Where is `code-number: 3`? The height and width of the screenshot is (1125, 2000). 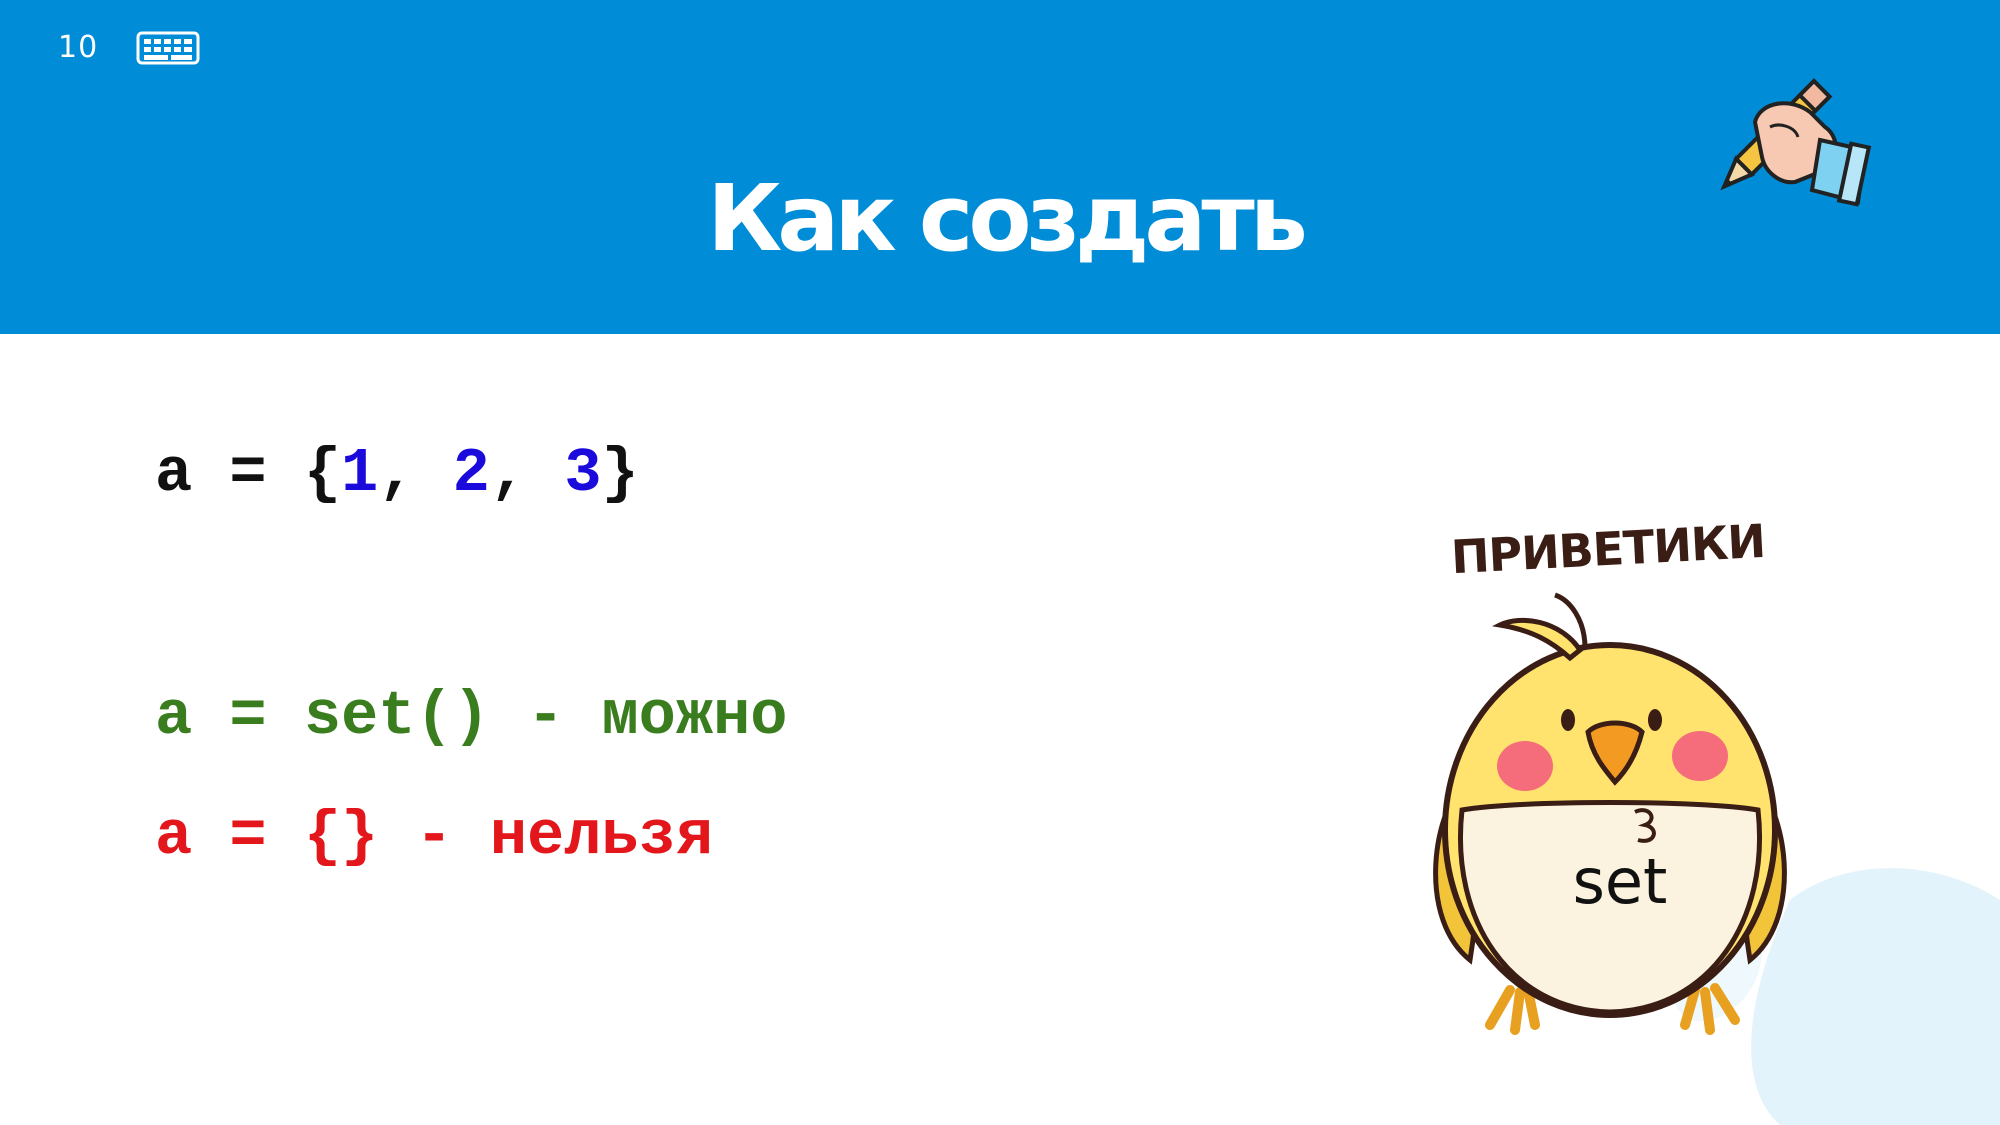 code-number: 3 is located at coordinates (583, 473).